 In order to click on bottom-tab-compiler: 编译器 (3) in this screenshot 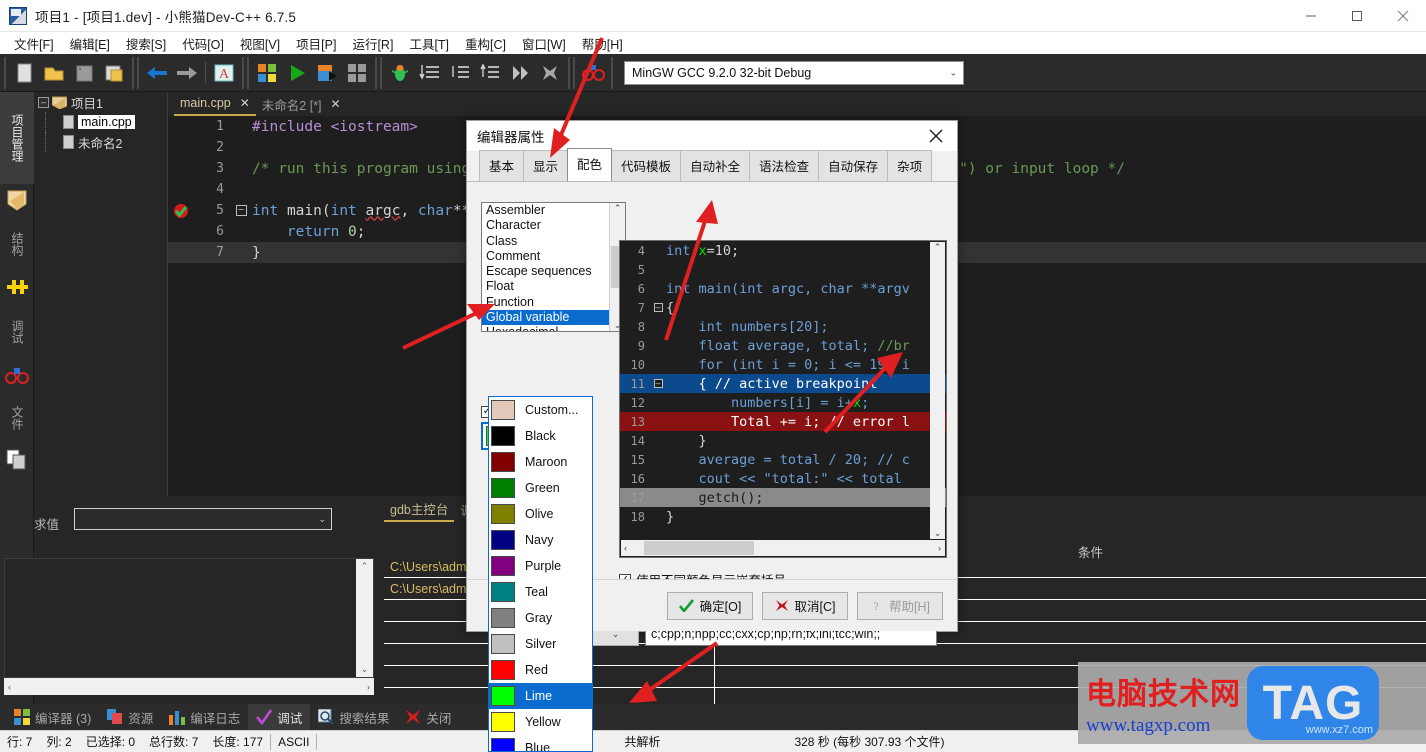, I will do `click(52, 717)`.